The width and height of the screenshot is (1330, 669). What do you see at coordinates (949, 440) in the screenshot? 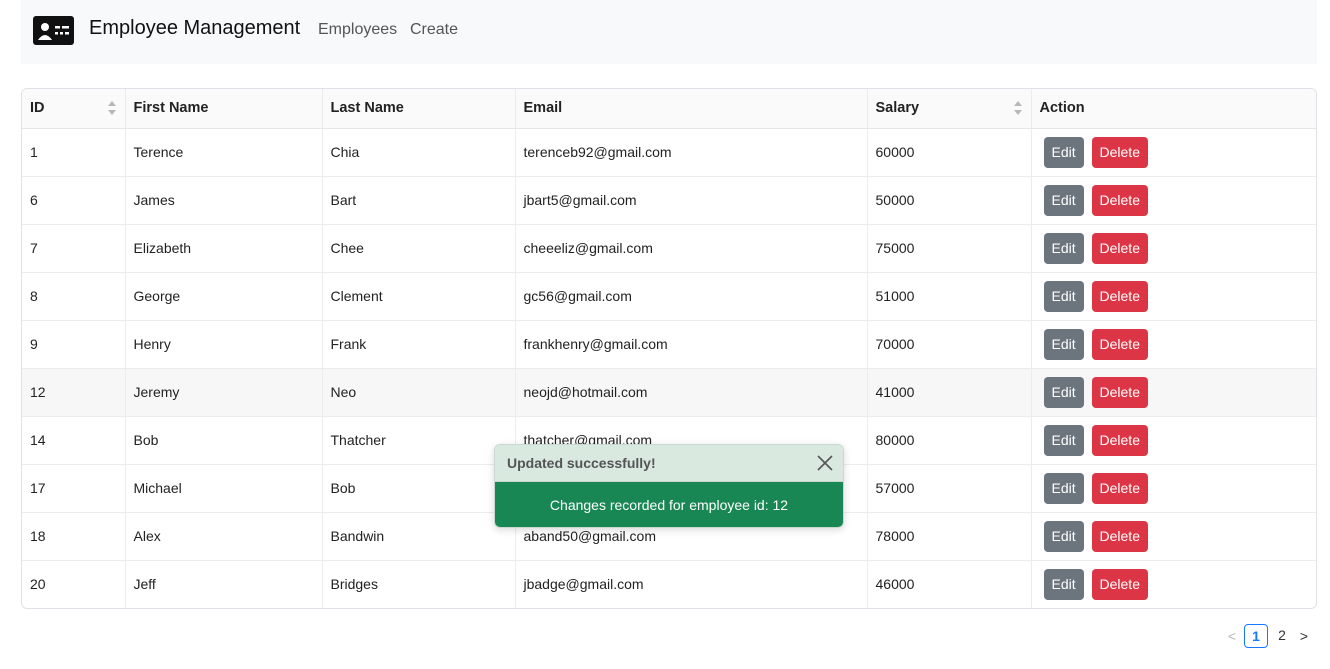
I see `cell-salary: 80000` at bounding box center [949, 440].